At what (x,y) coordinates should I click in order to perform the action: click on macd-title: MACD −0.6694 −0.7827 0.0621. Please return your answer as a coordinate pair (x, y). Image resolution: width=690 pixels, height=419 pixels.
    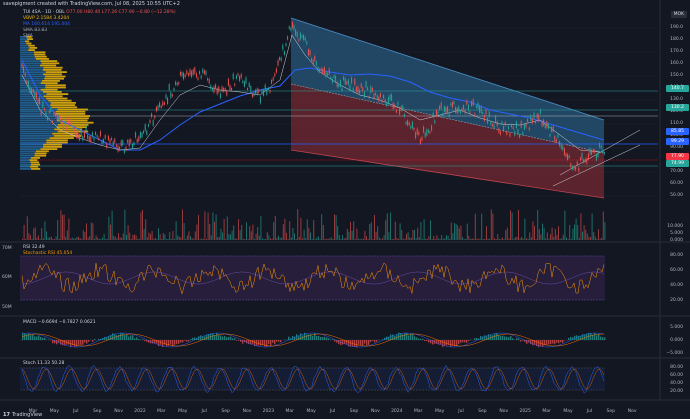
    Looking at the image, I should click on (59, 322).